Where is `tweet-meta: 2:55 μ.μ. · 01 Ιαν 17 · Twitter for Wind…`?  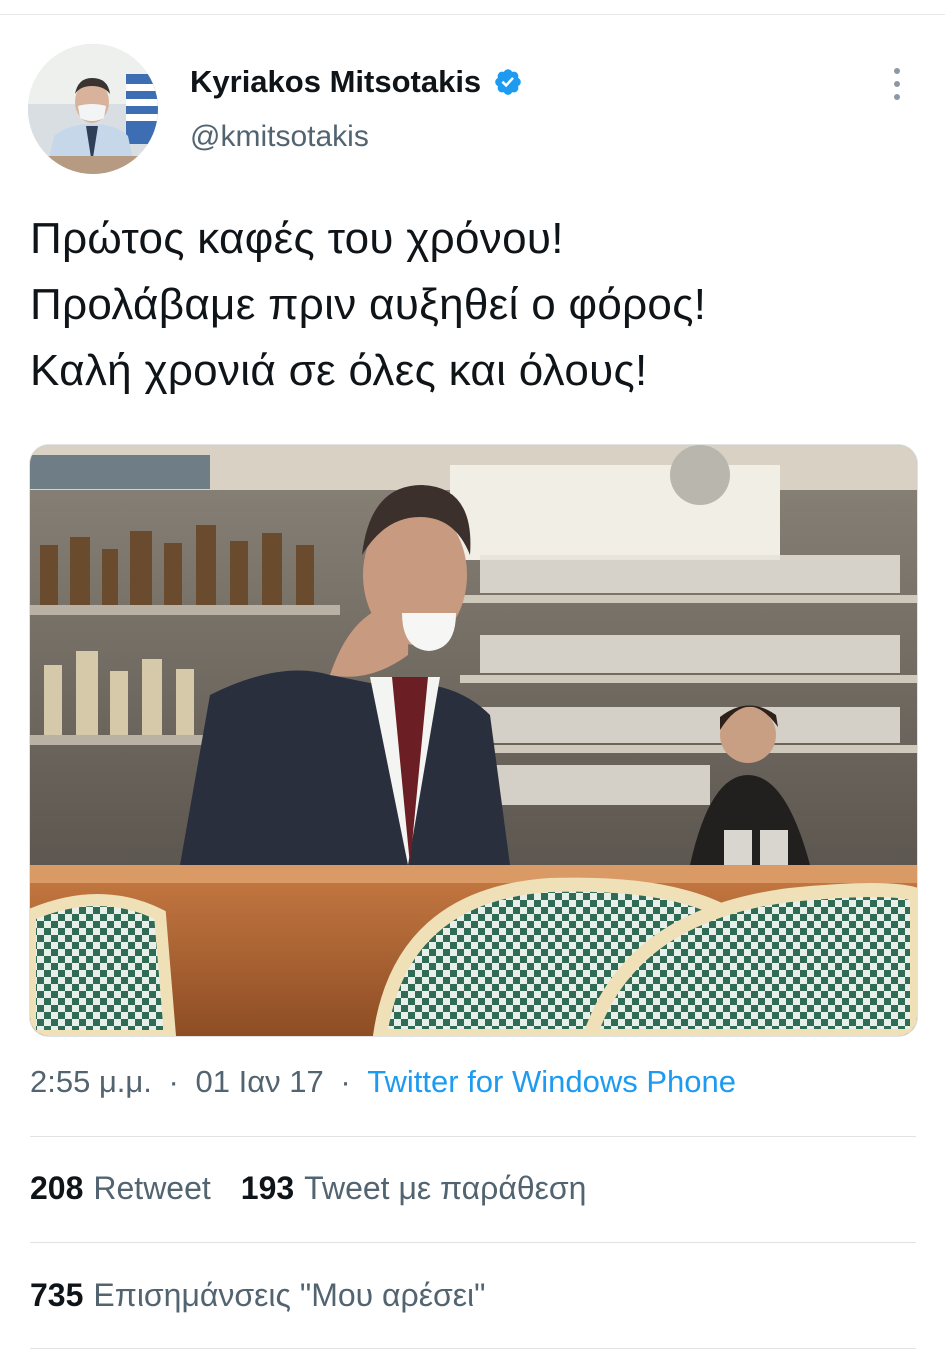
tweet-meta: 2:55 μ.μ. · 01 Ιαν 17 · Twitter for Wind… is located at coordinates (383, 1082).